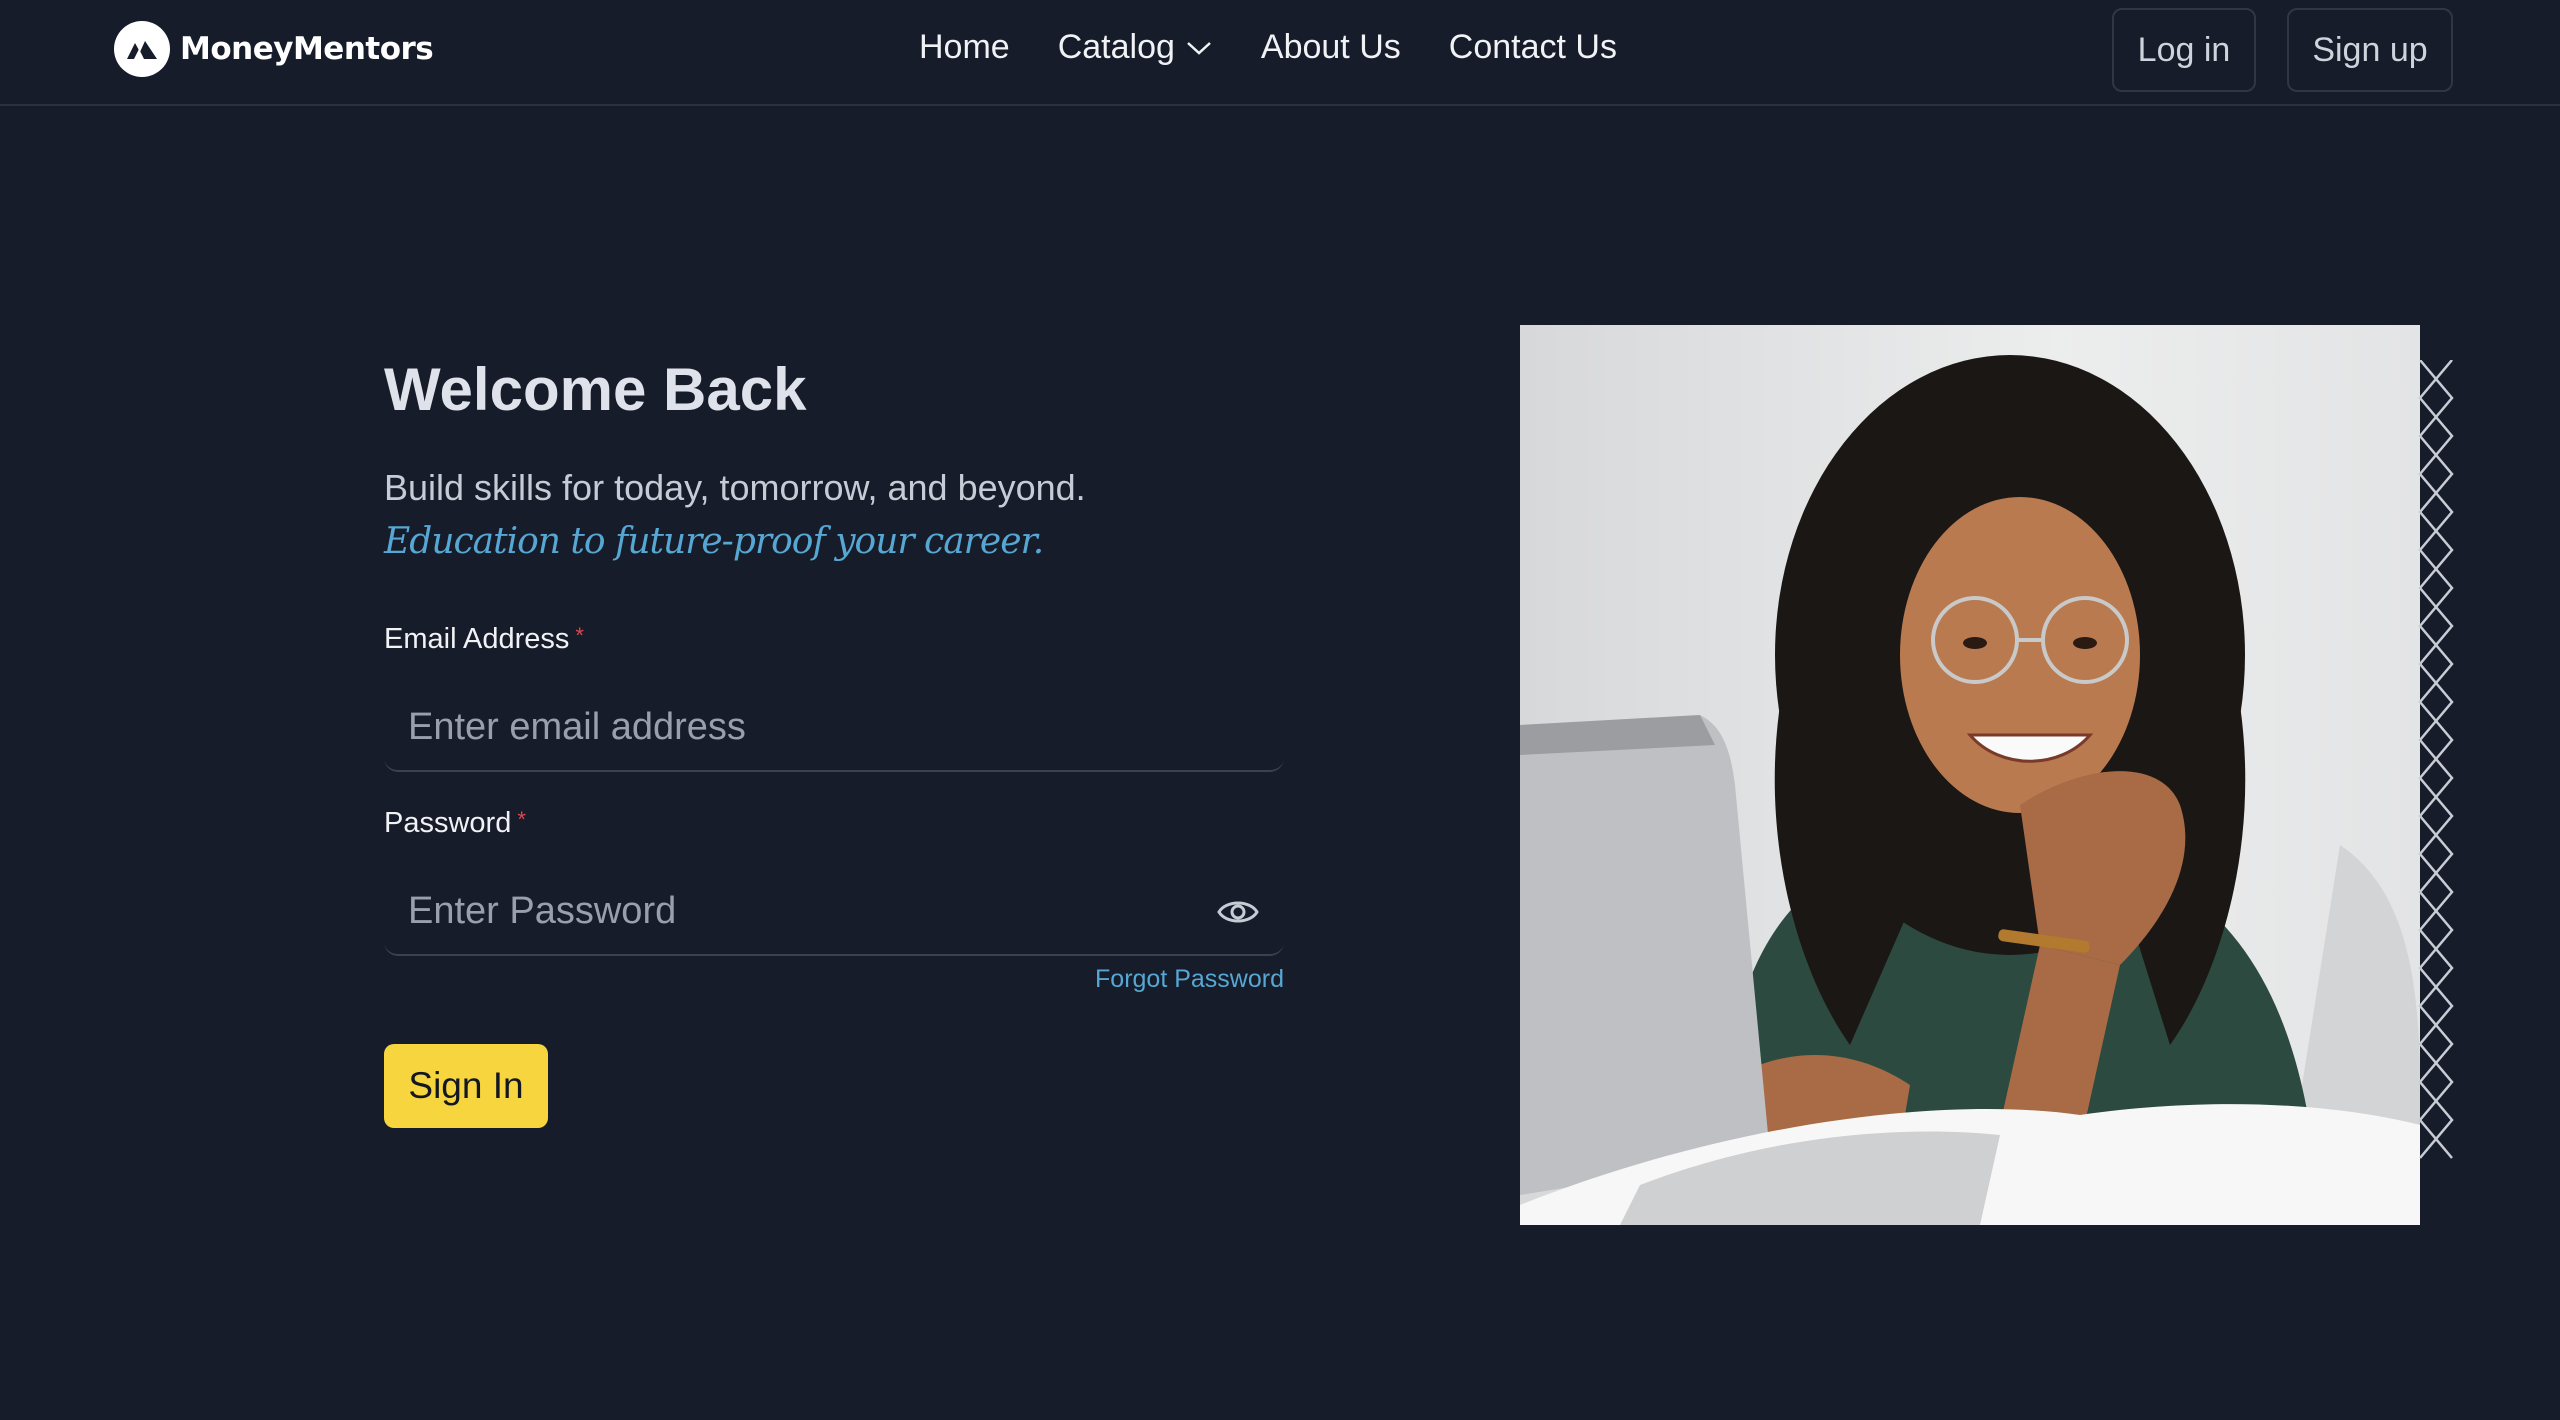  I want to click on zigzag-border-decoration, so click(2436, 759).